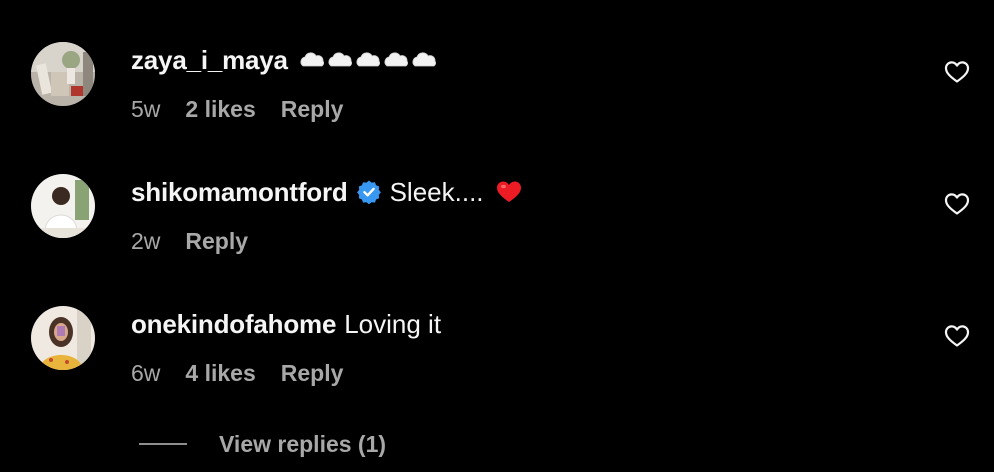 The width and height of the screenshot is (994, 472). What do you see at coordinates (509, 192) in the screenshot?
I see `red-heart-emoji` at bounding box center [509, 192].